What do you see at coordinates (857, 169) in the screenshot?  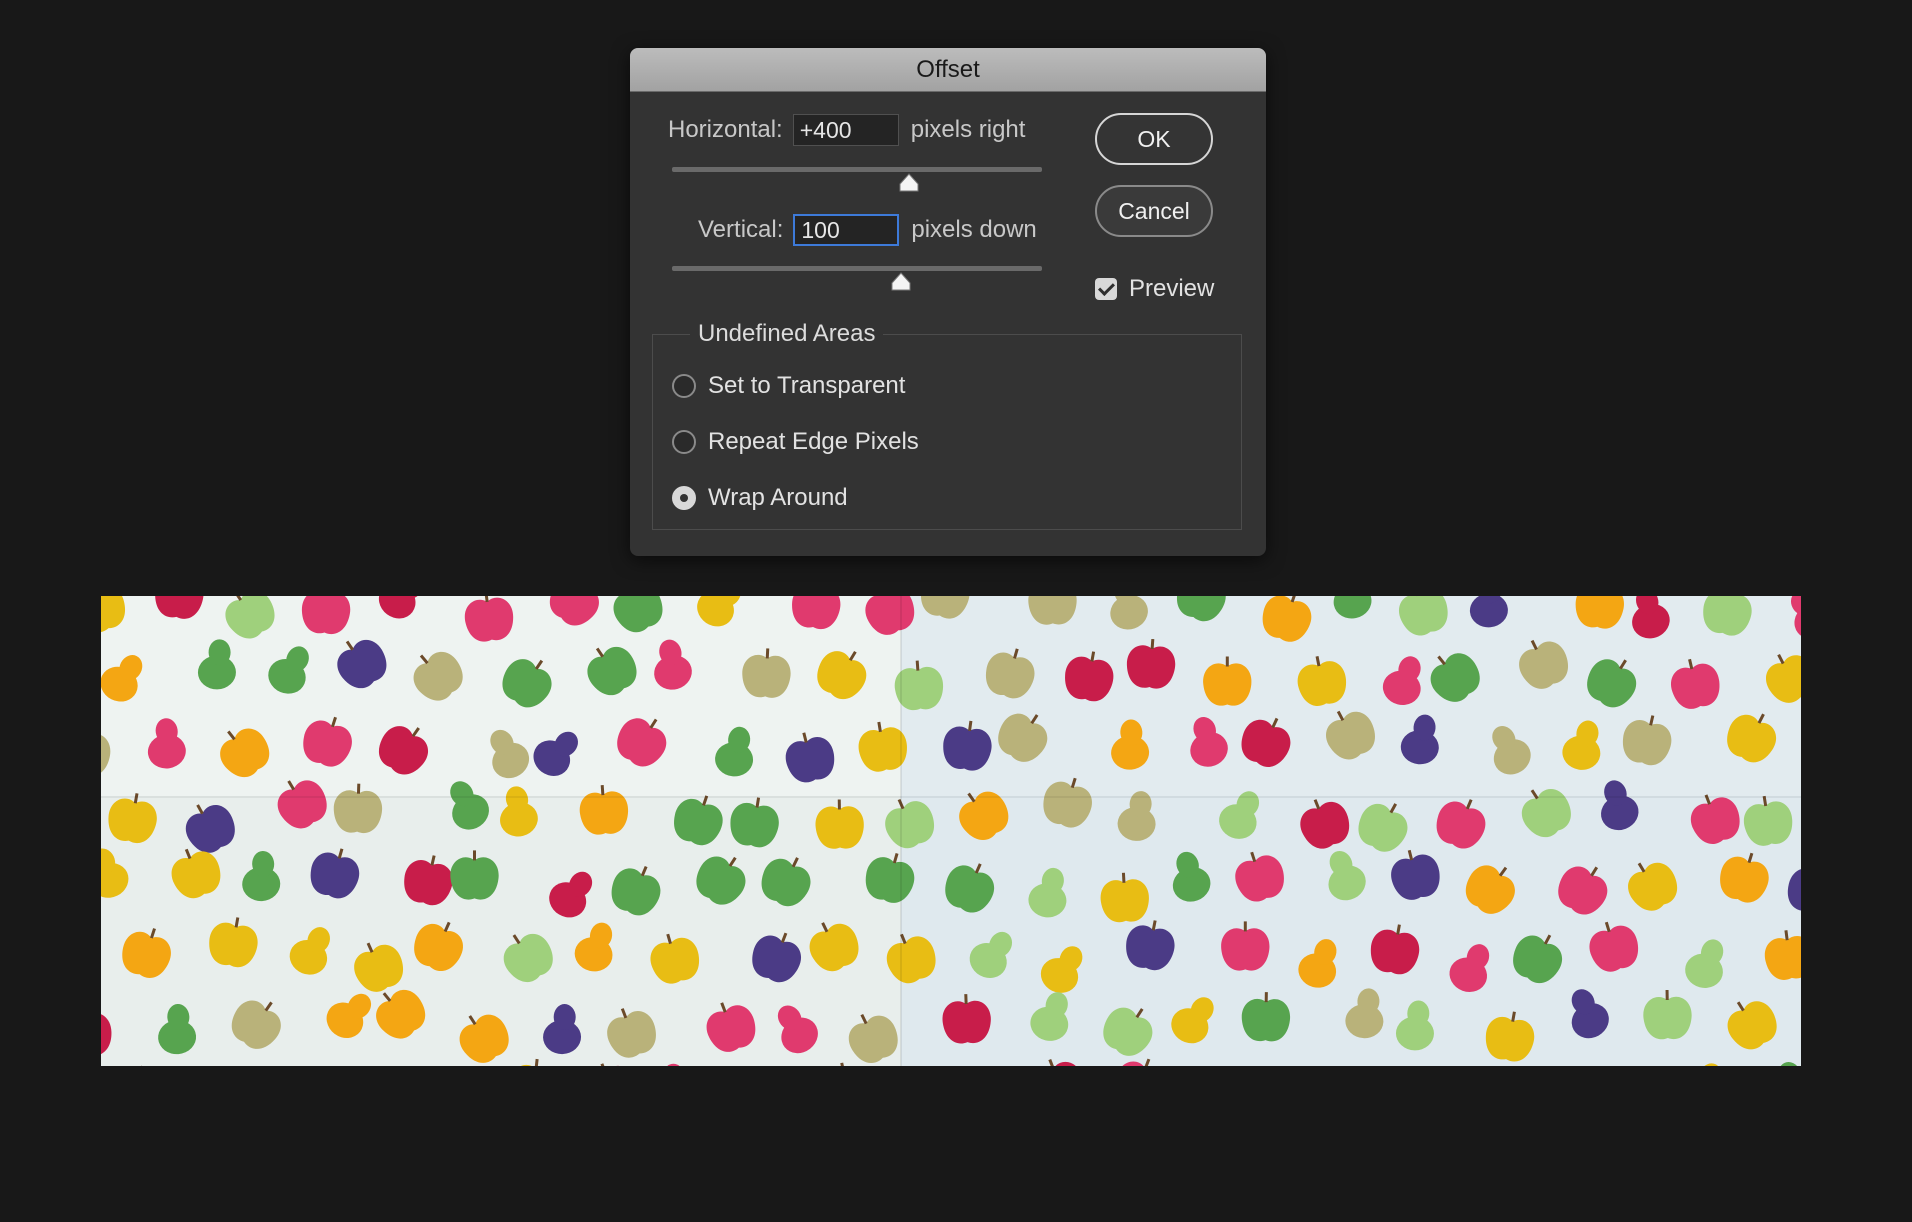 I see `horizontal-slider-track` at bounding box center [857, 169].